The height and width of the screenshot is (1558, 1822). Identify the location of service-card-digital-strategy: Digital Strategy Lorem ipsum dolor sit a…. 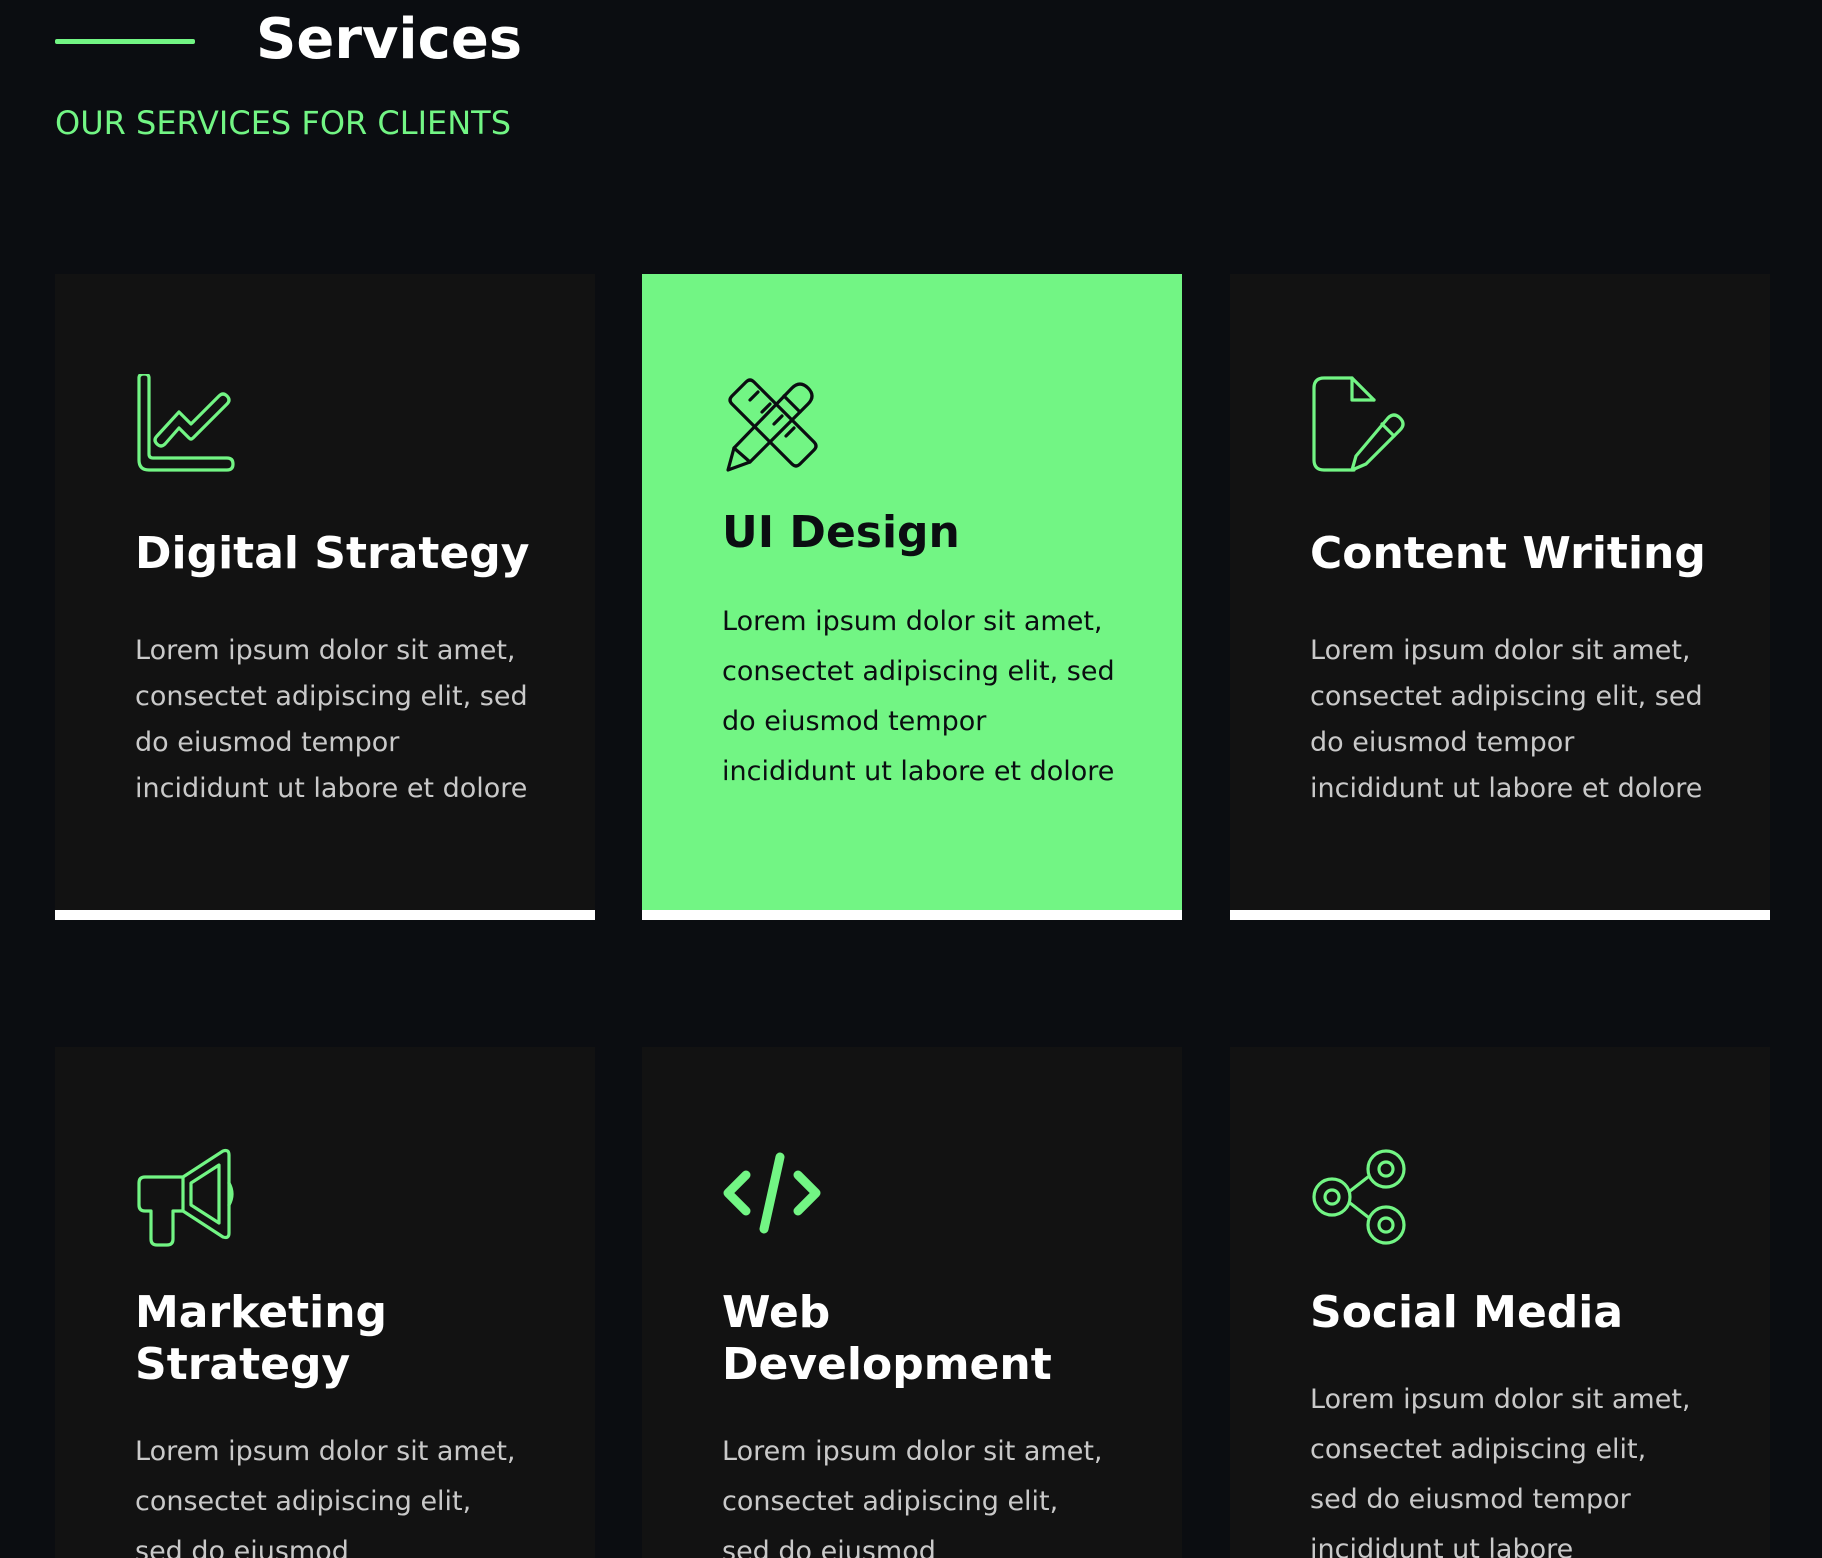
(325, 597).